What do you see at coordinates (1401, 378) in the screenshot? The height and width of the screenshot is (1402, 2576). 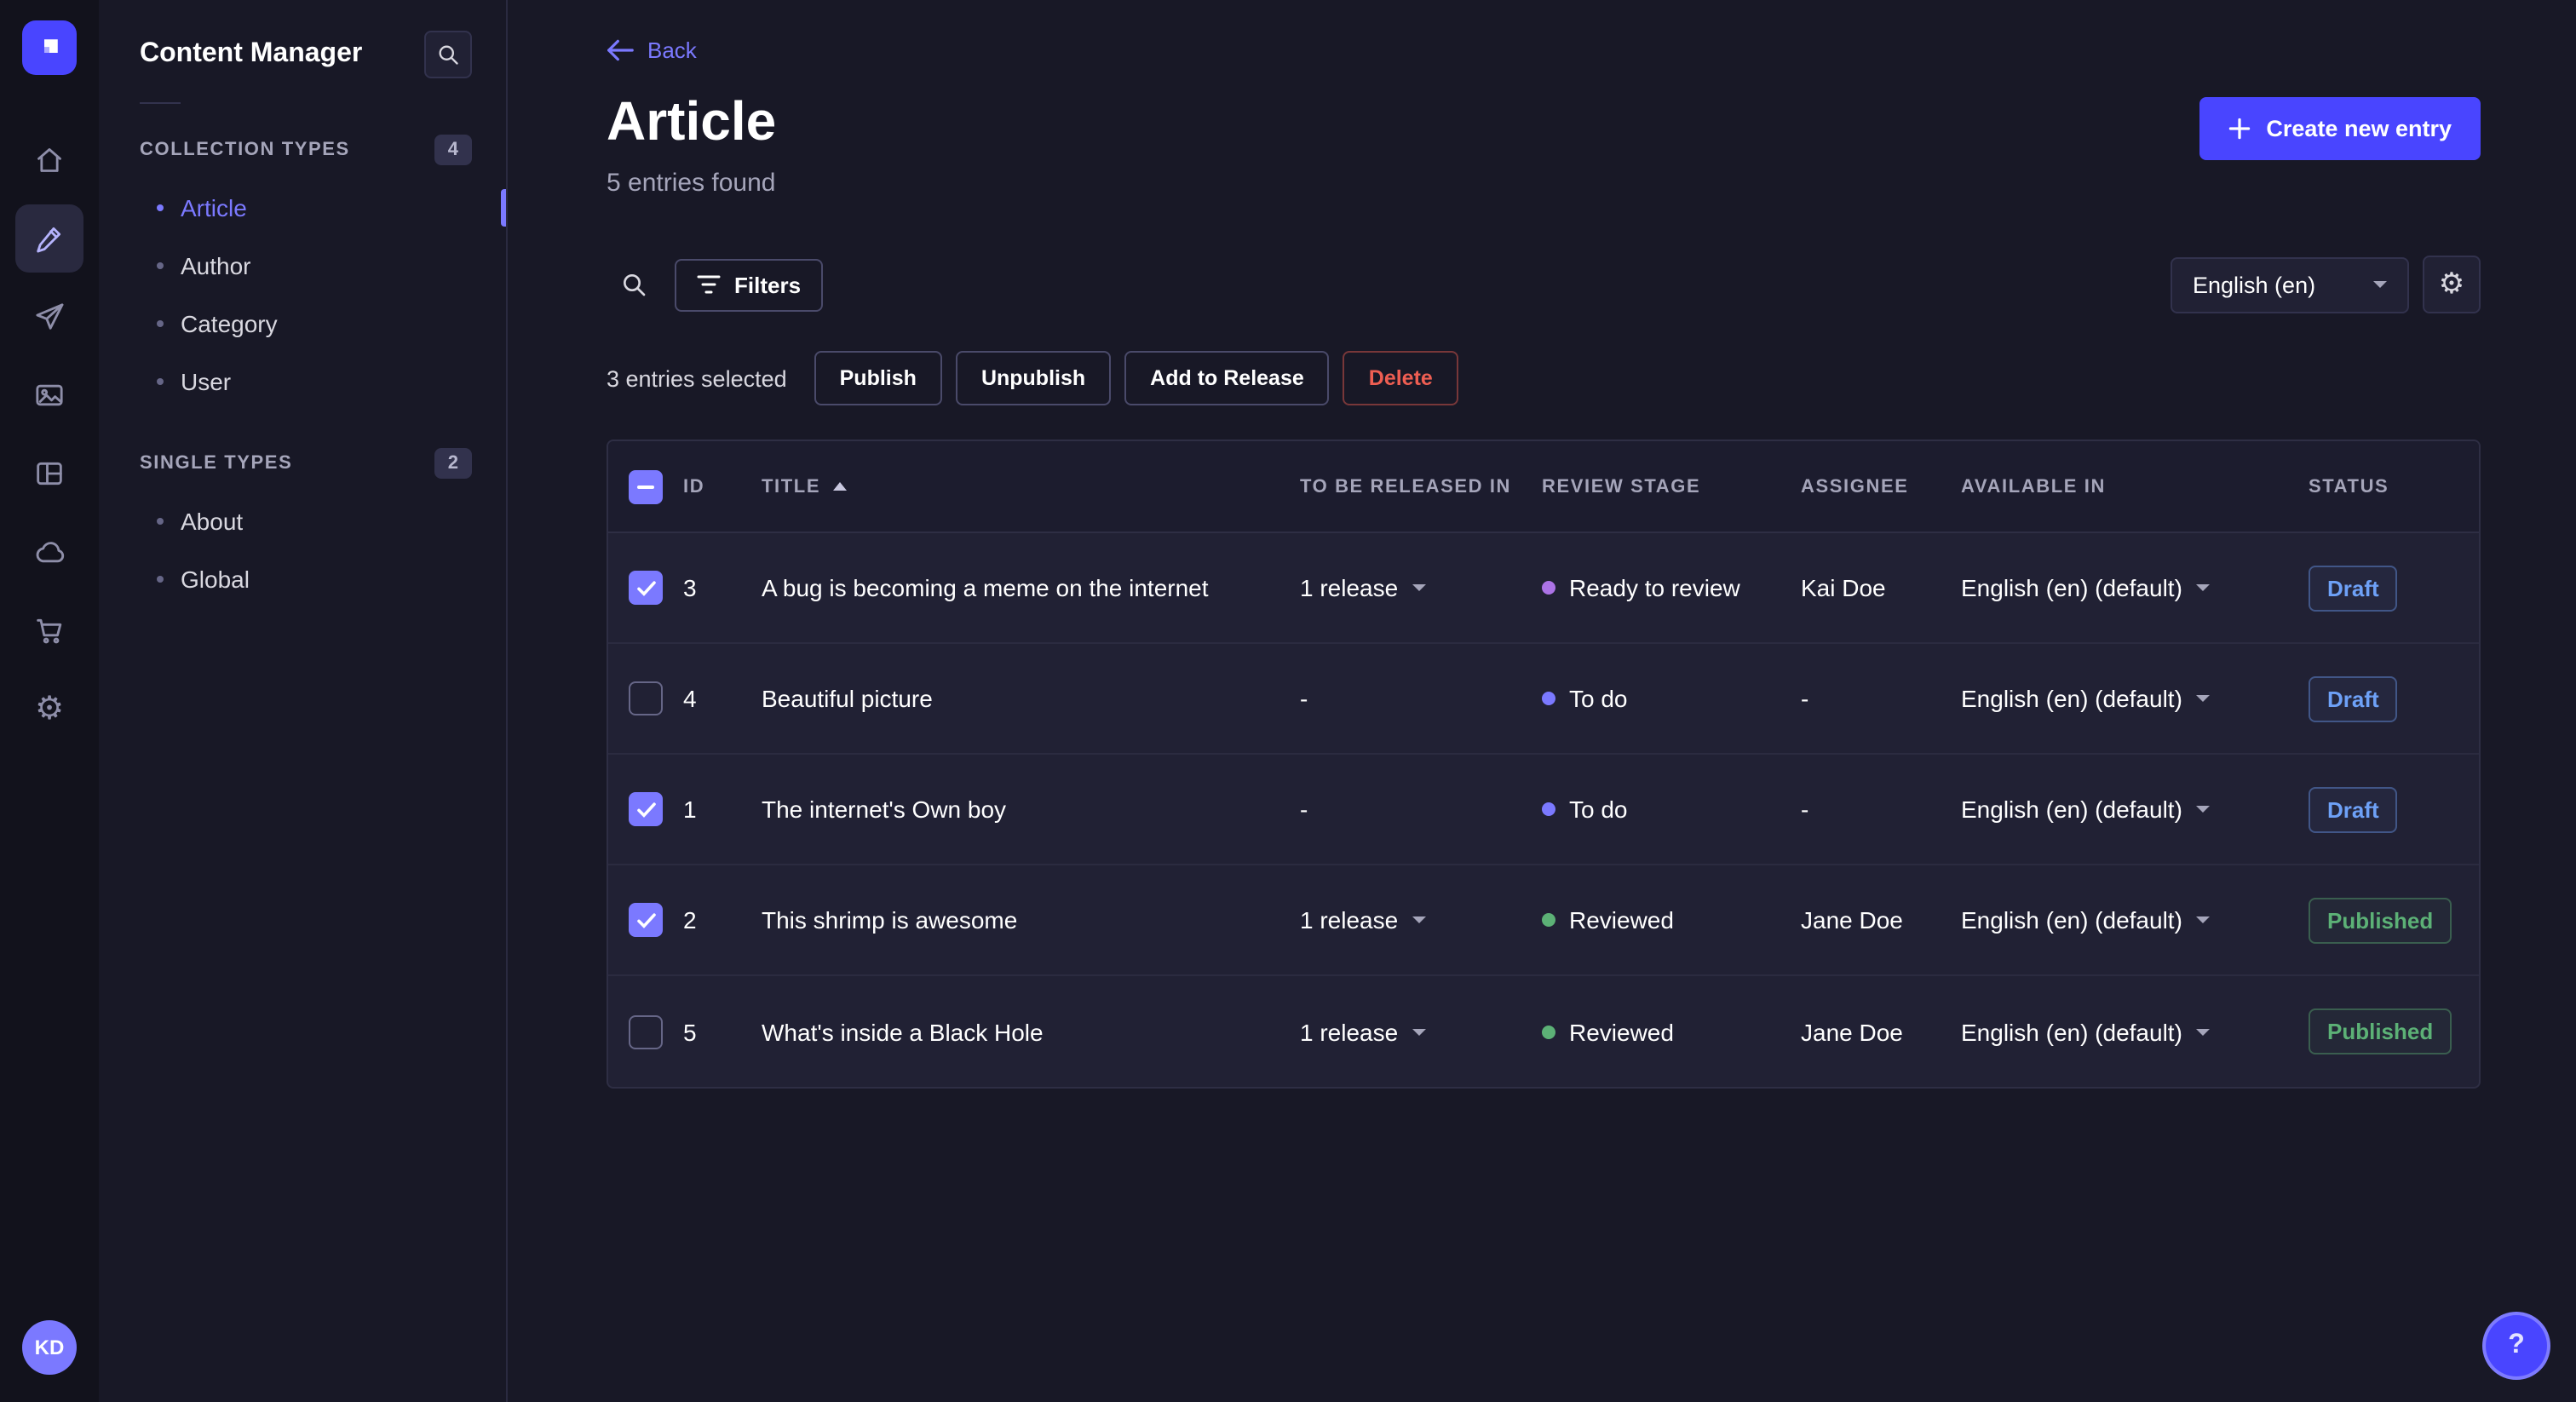 I see `delete-button: Delete` at bounding box center [1401, 378].